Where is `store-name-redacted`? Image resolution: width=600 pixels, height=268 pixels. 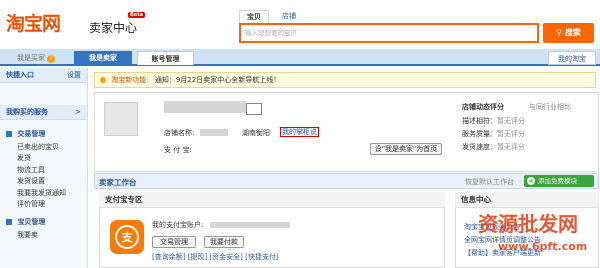
store-name-redacted is located at coordinates (214, 132).